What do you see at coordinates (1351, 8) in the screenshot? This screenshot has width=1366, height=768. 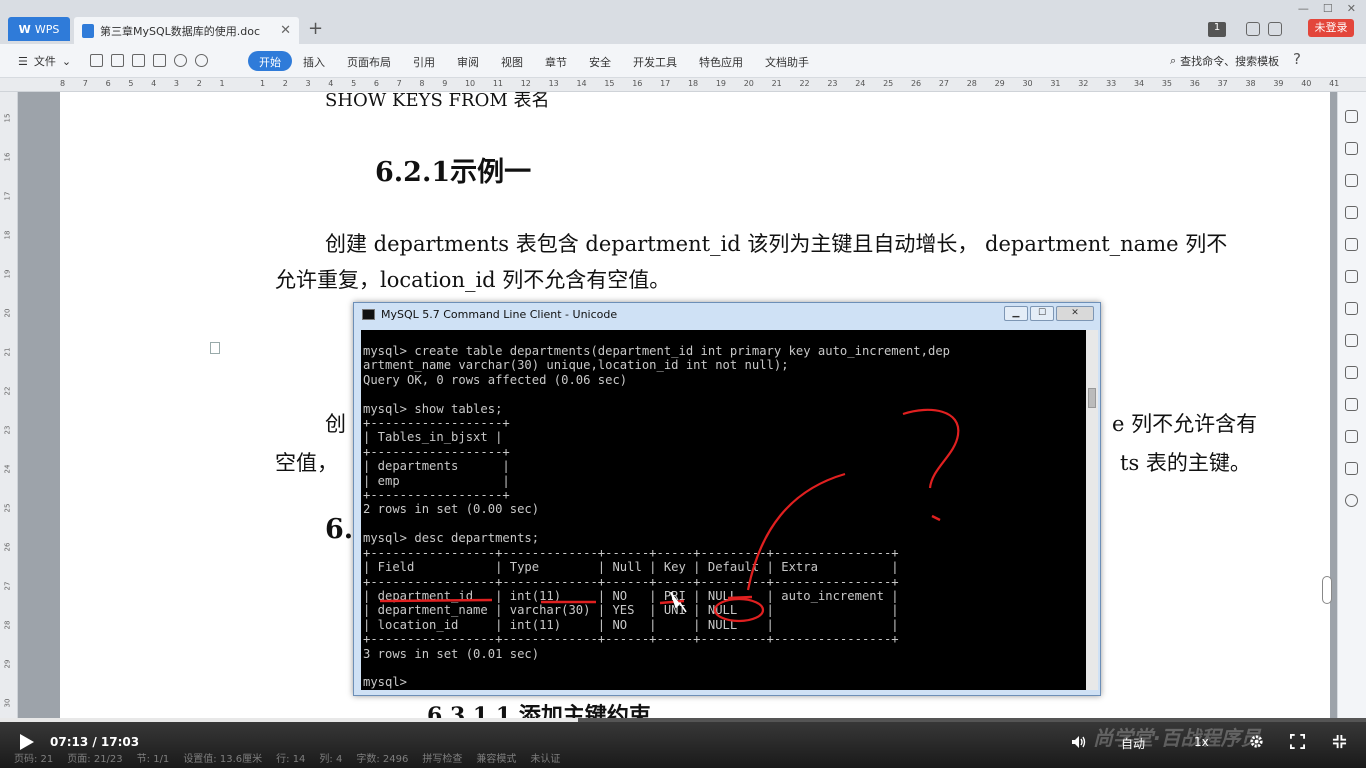 I see `close-window-icon: ✕` at bounding box center [1351, 8].